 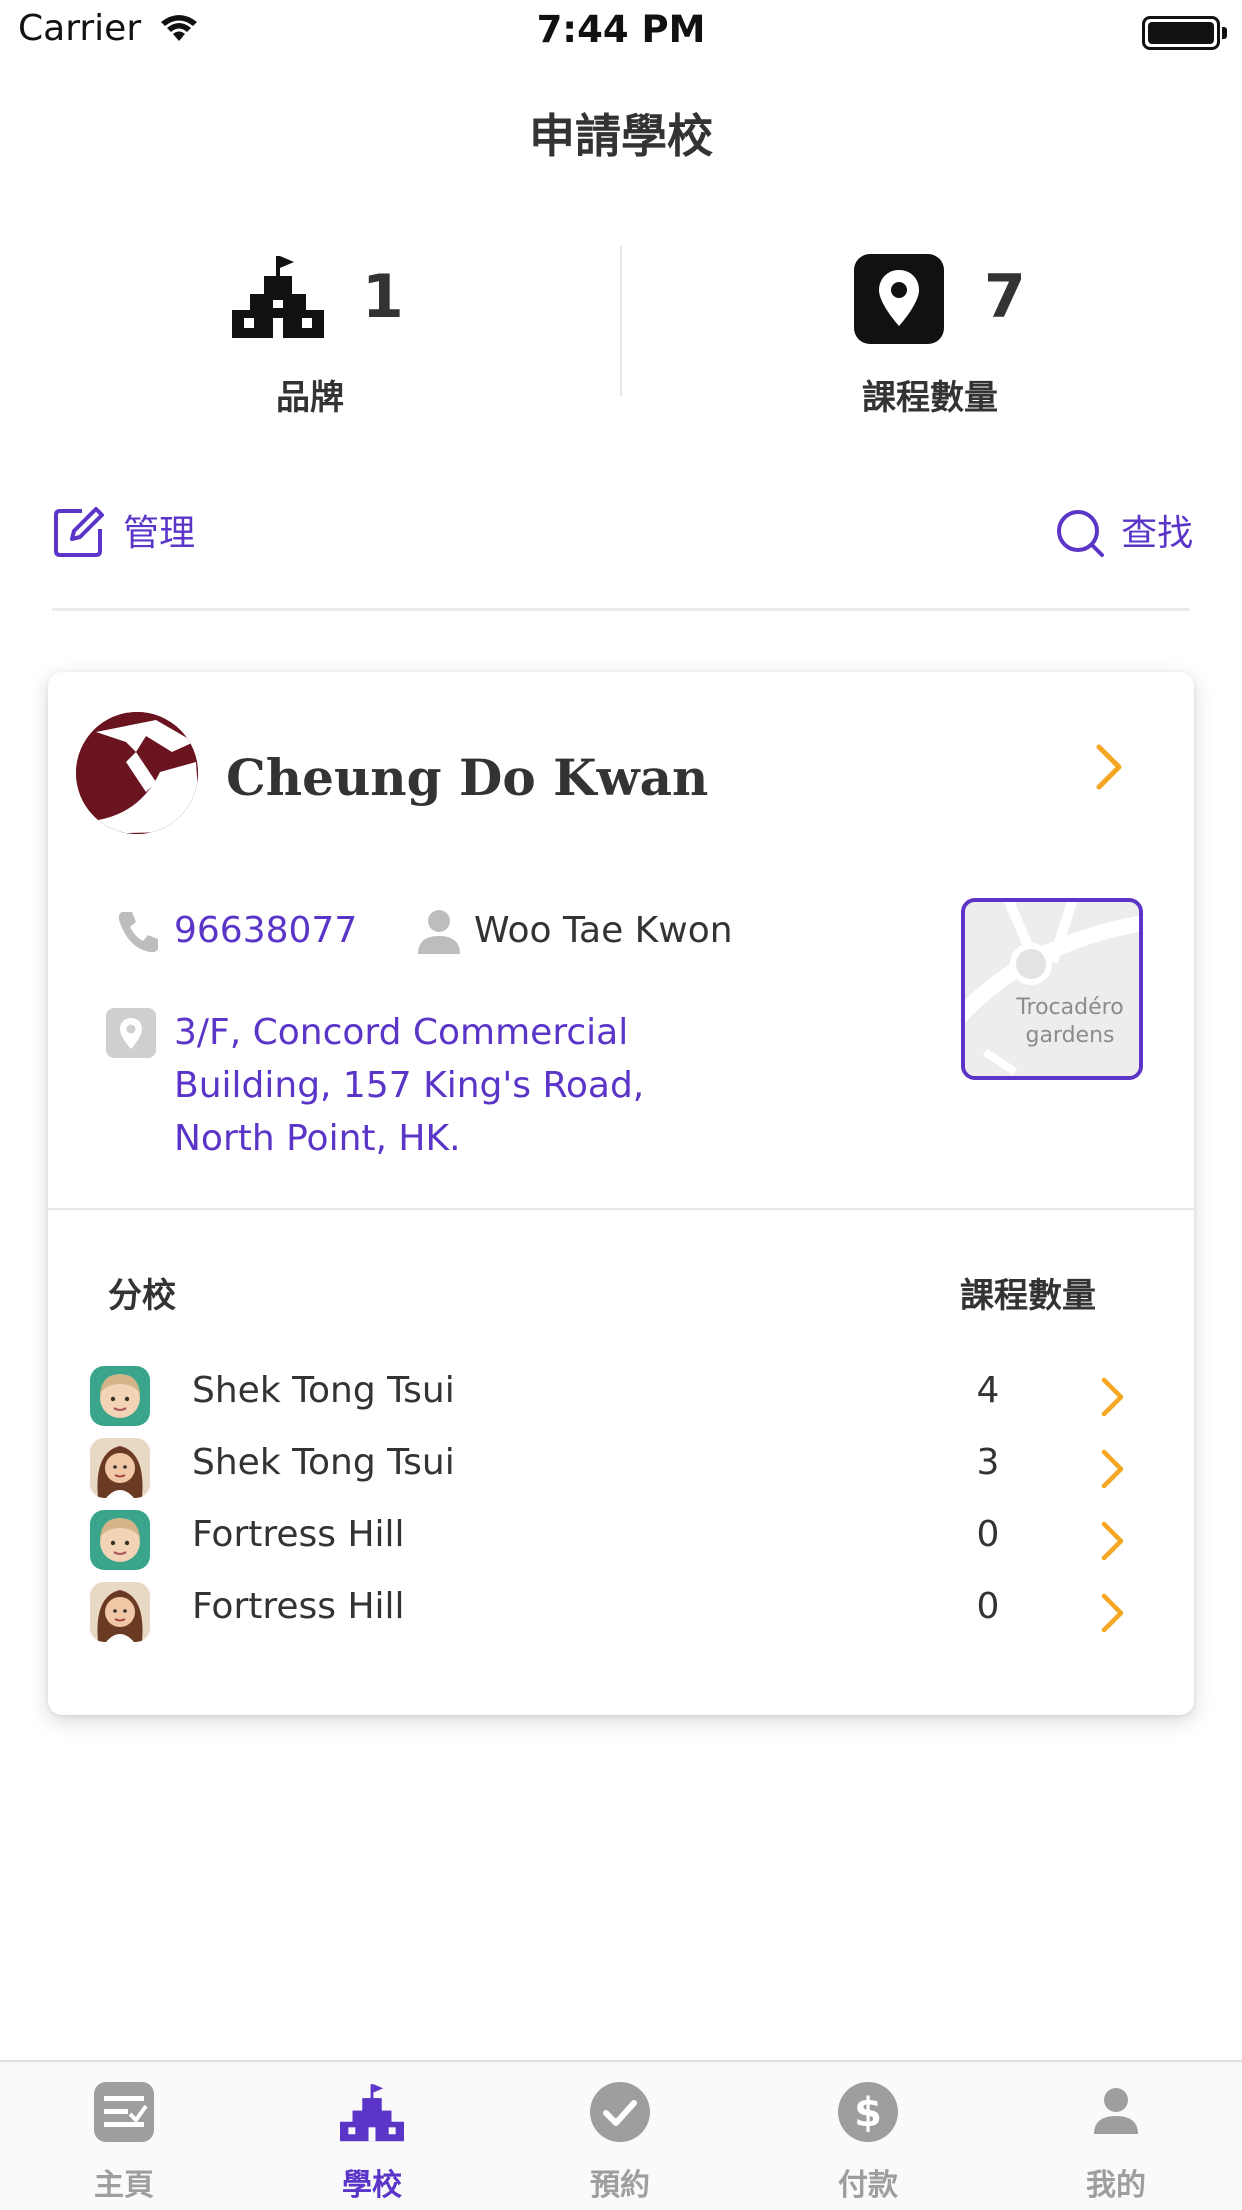 What do you see at coordinates (1005, 297) in the screenshot?
I see `course-count: 7` at bounding box center [1005, 297].